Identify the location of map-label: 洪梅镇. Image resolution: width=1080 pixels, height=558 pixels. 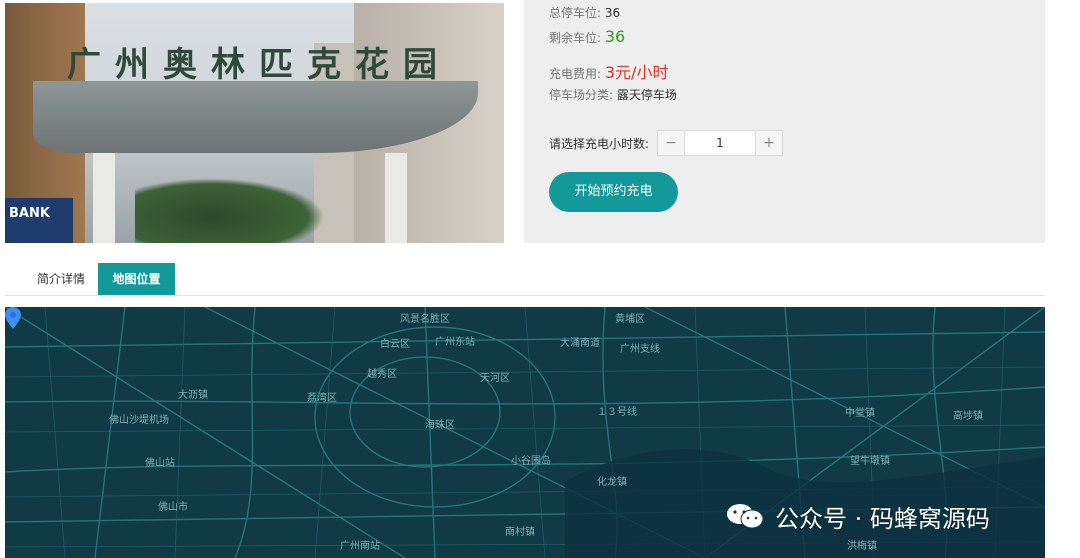
(862, 546).